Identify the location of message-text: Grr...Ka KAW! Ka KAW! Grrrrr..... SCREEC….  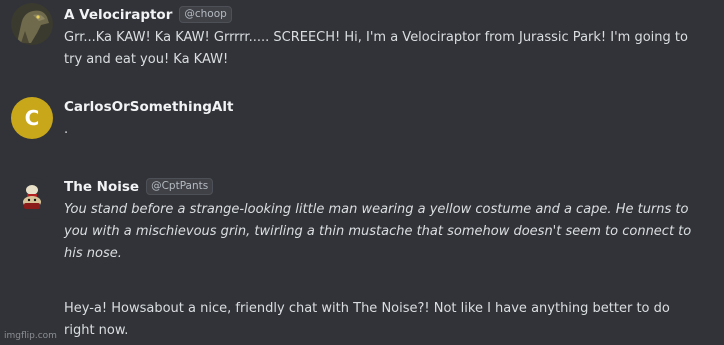
(376, 48).